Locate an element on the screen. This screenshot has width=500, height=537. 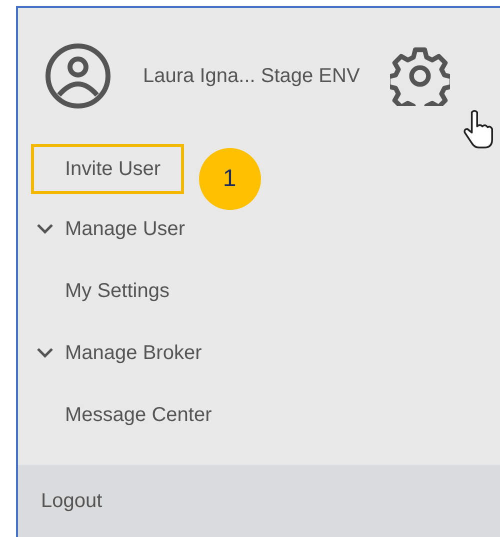
menu-item-label: Message Center is located at coordinates (138, 415).